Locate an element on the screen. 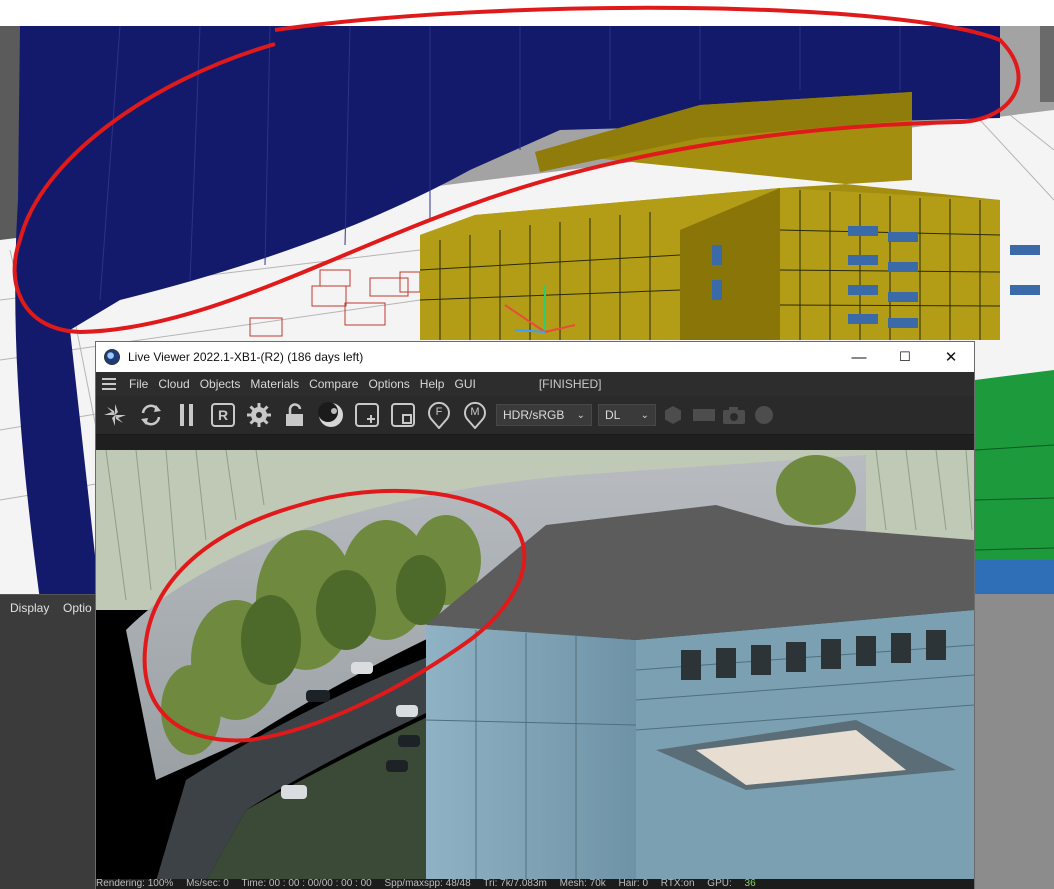 The image size is (1054, 889). menu-file: File is located at coordinates (138, 384).